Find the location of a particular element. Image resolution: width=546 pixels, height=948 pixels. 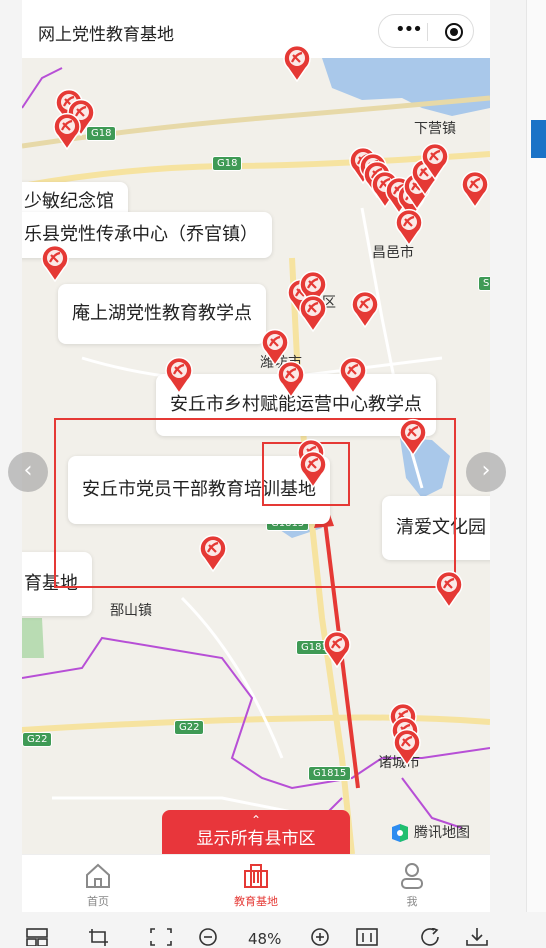

actual-size-icon is located at coordinates (367, 937).